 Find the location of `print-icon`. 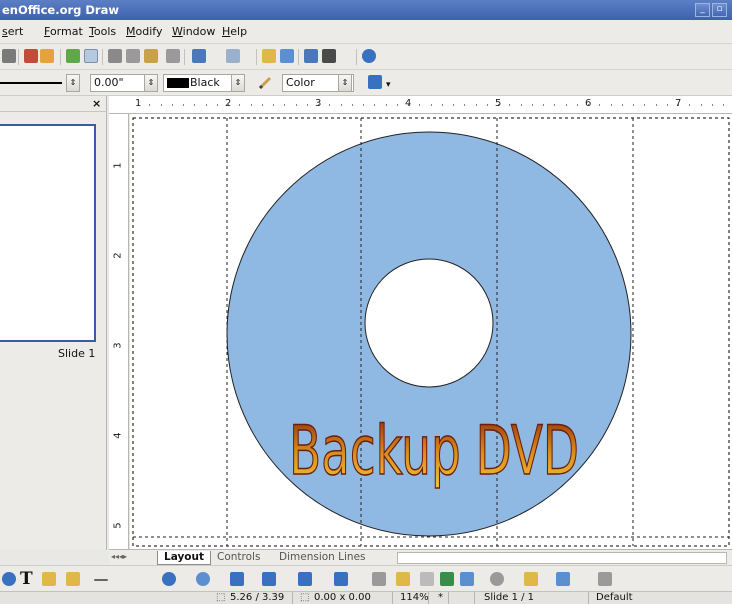

print-icon is located at coordinates (9, 56).